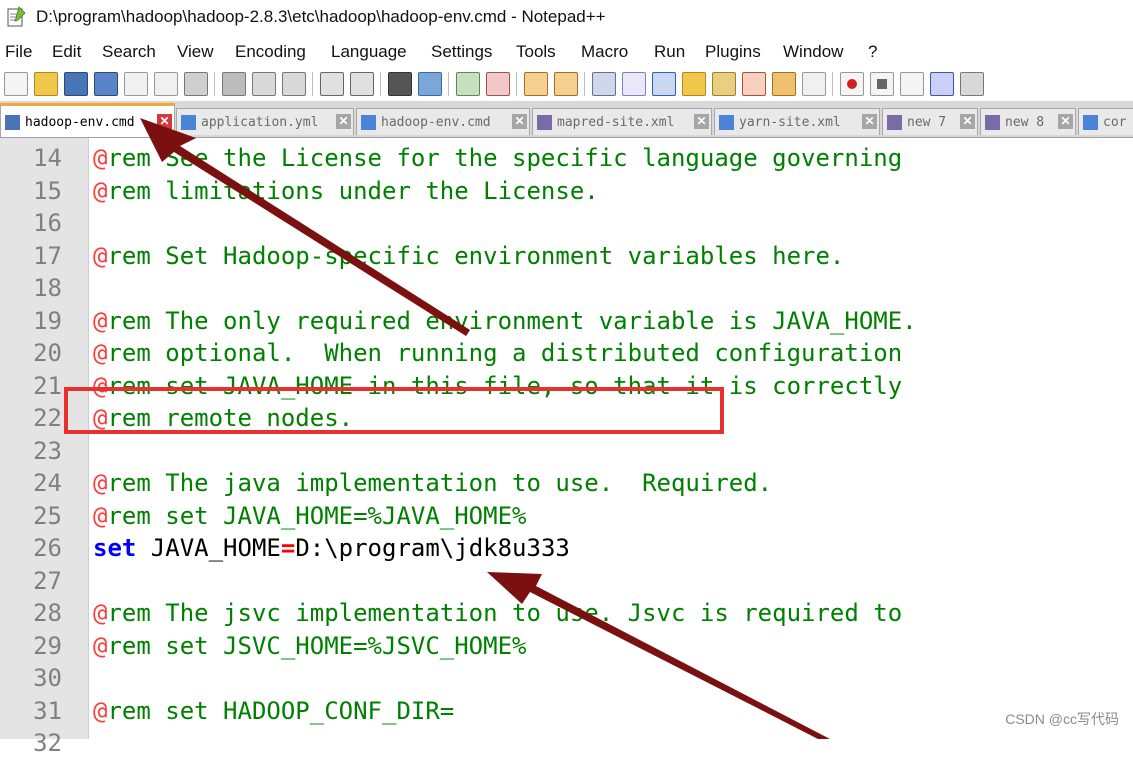  I want to click on tab-hadoop-env-cmd-2: hadoop-env.cmd ✕, so click(443, 121).